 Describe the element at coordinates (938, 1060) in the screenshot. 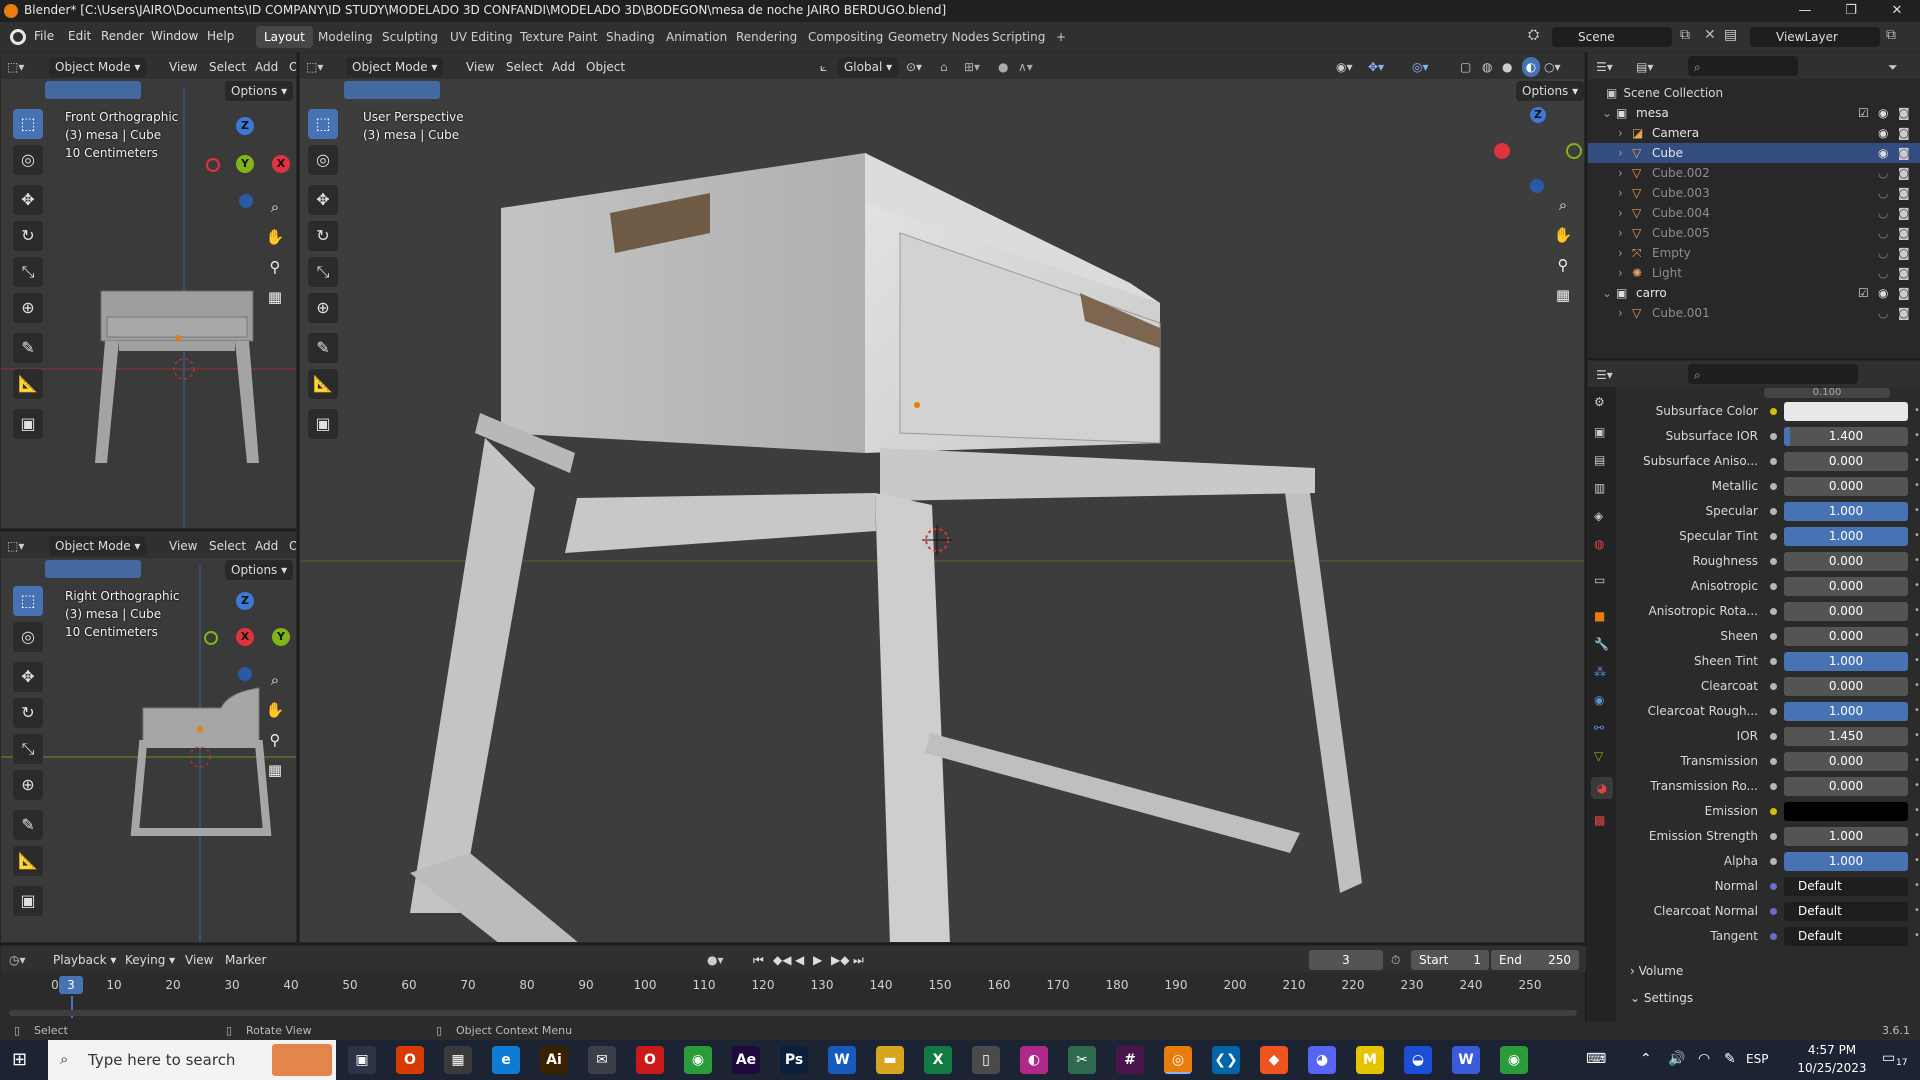

I see `taskbar-excel-icon: X` at that location.